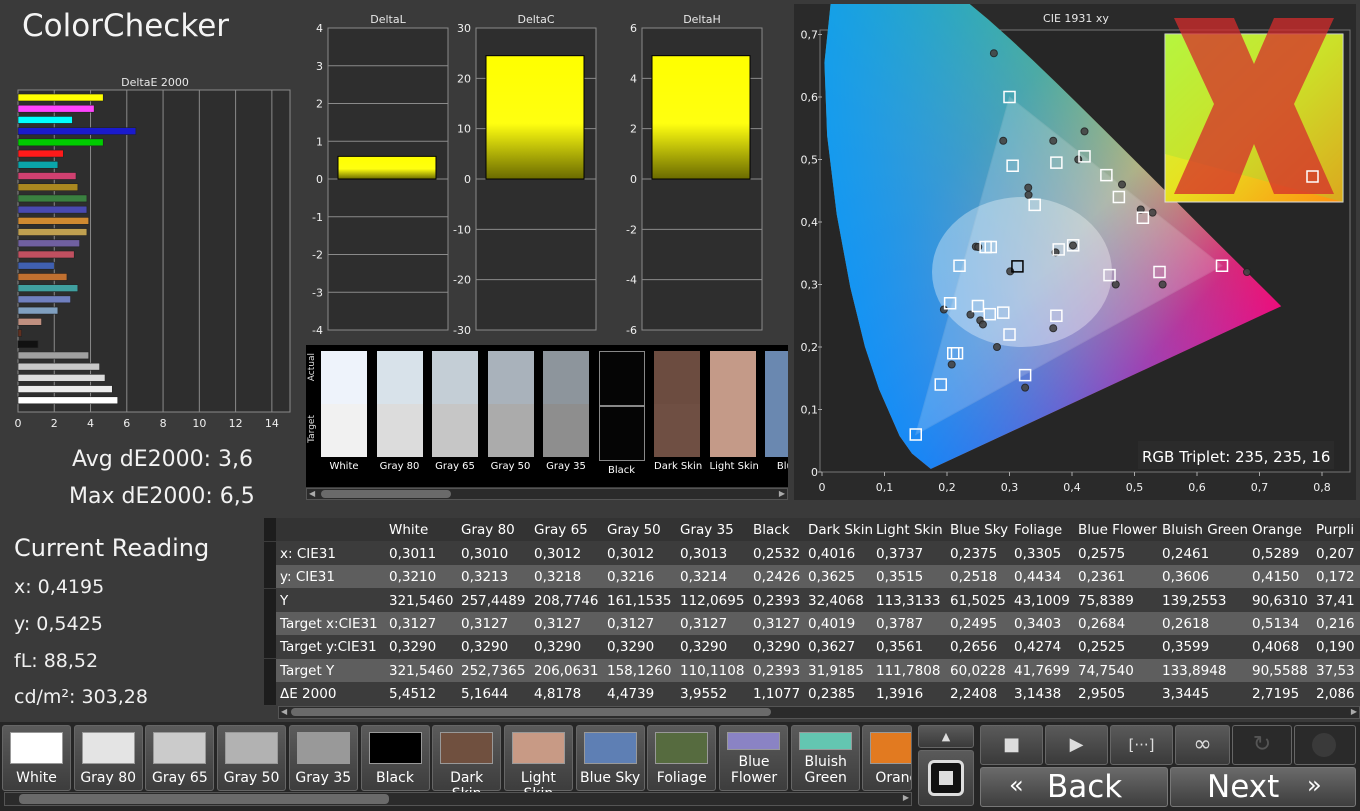 Image resolution: width=1360 pixels, height=811 pixels. What do you see at coordinates (538, 763) in the screenshot?
I see `patch-button: Light Skin` at bounding box center [538, 763].